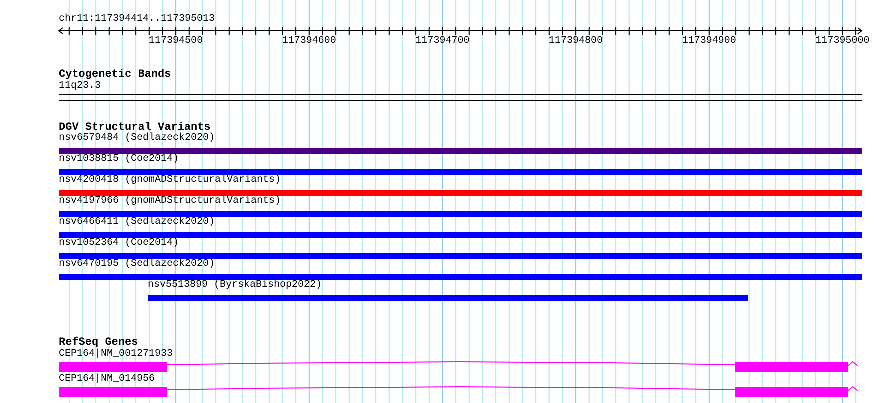 This screenshot has height=403, width=890. Describe the element at coordinates (443, 42) in the screenshot. I see `tick-label: 117394700` at that location.